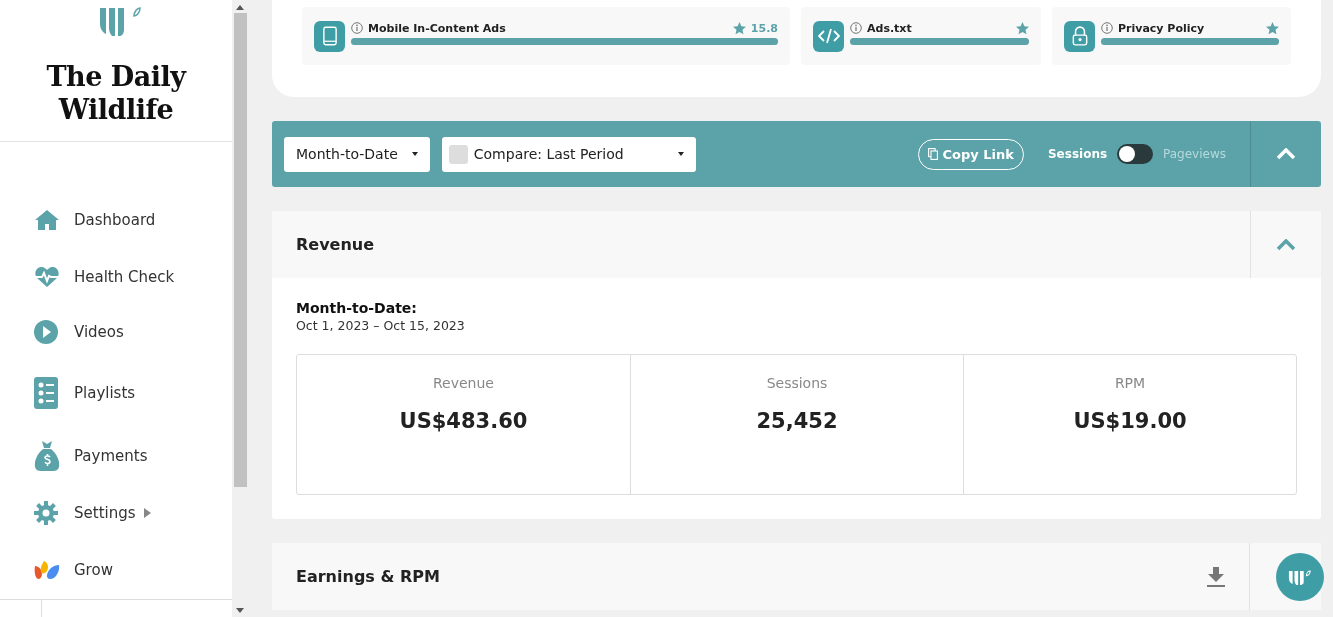 This screenshot has height=617, width=1333. What do you see at coordinates (336, 244) in the screenshot?
I see `panel-title: Revenue` at bounding box center [336, 244].